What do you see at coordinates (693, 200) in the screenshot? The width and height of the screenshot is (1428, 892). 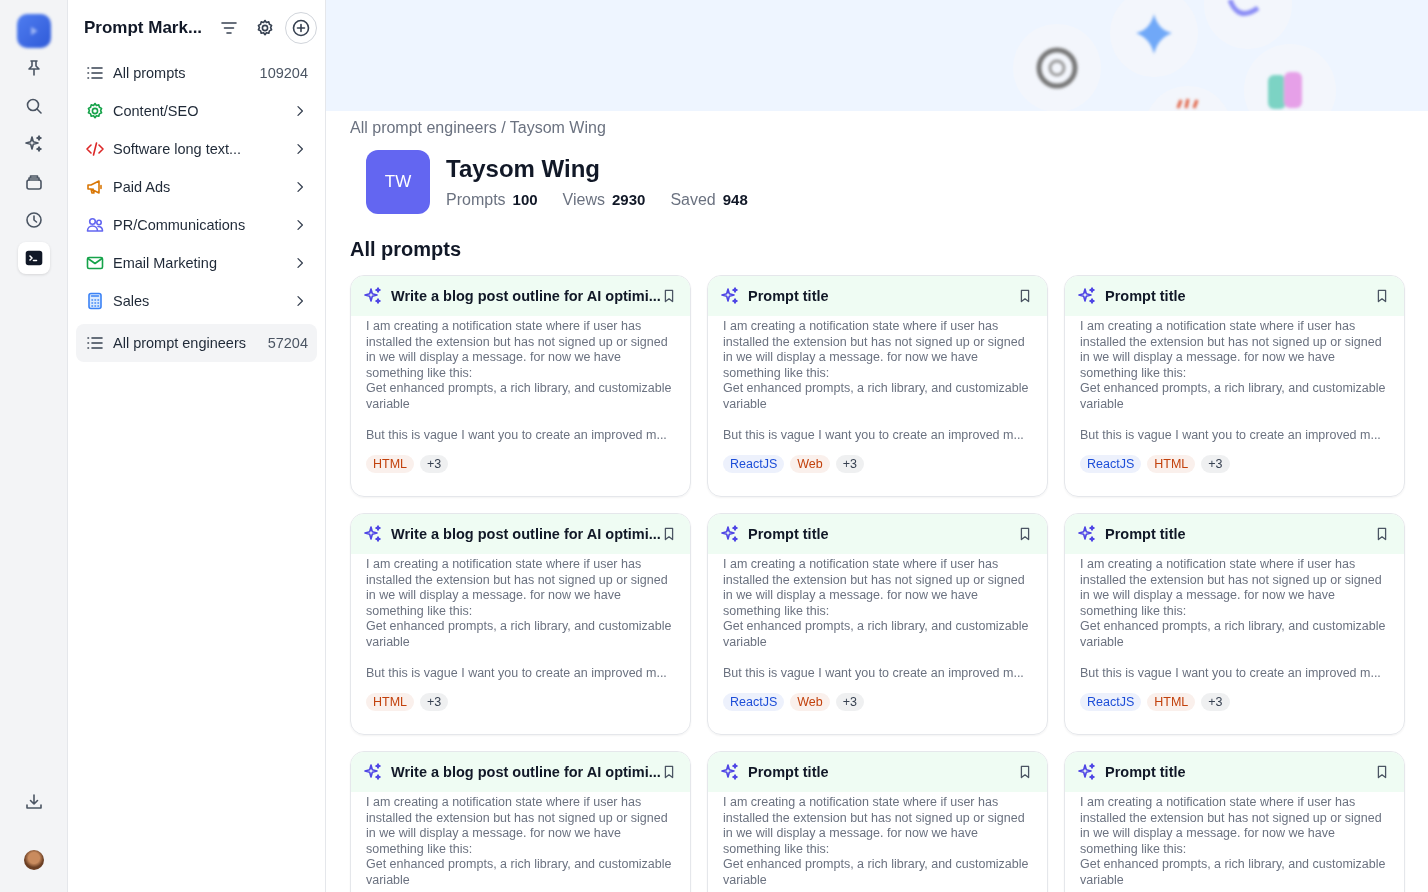 I see `stat-label: Saved` at bounding box center [693, 200].